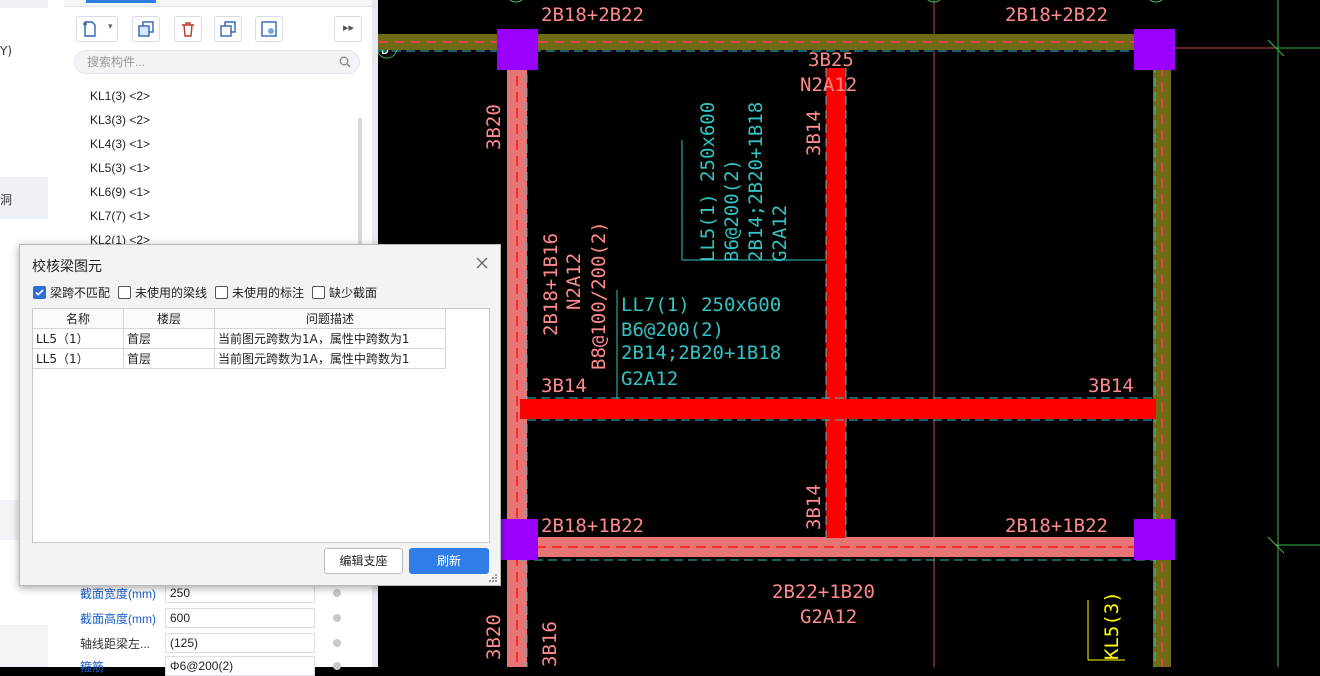  What do you see at coordinates (80, 293) in the screenshot?
I see `filter-label: 梁跨不匹配` at bounding box center [80, 293].